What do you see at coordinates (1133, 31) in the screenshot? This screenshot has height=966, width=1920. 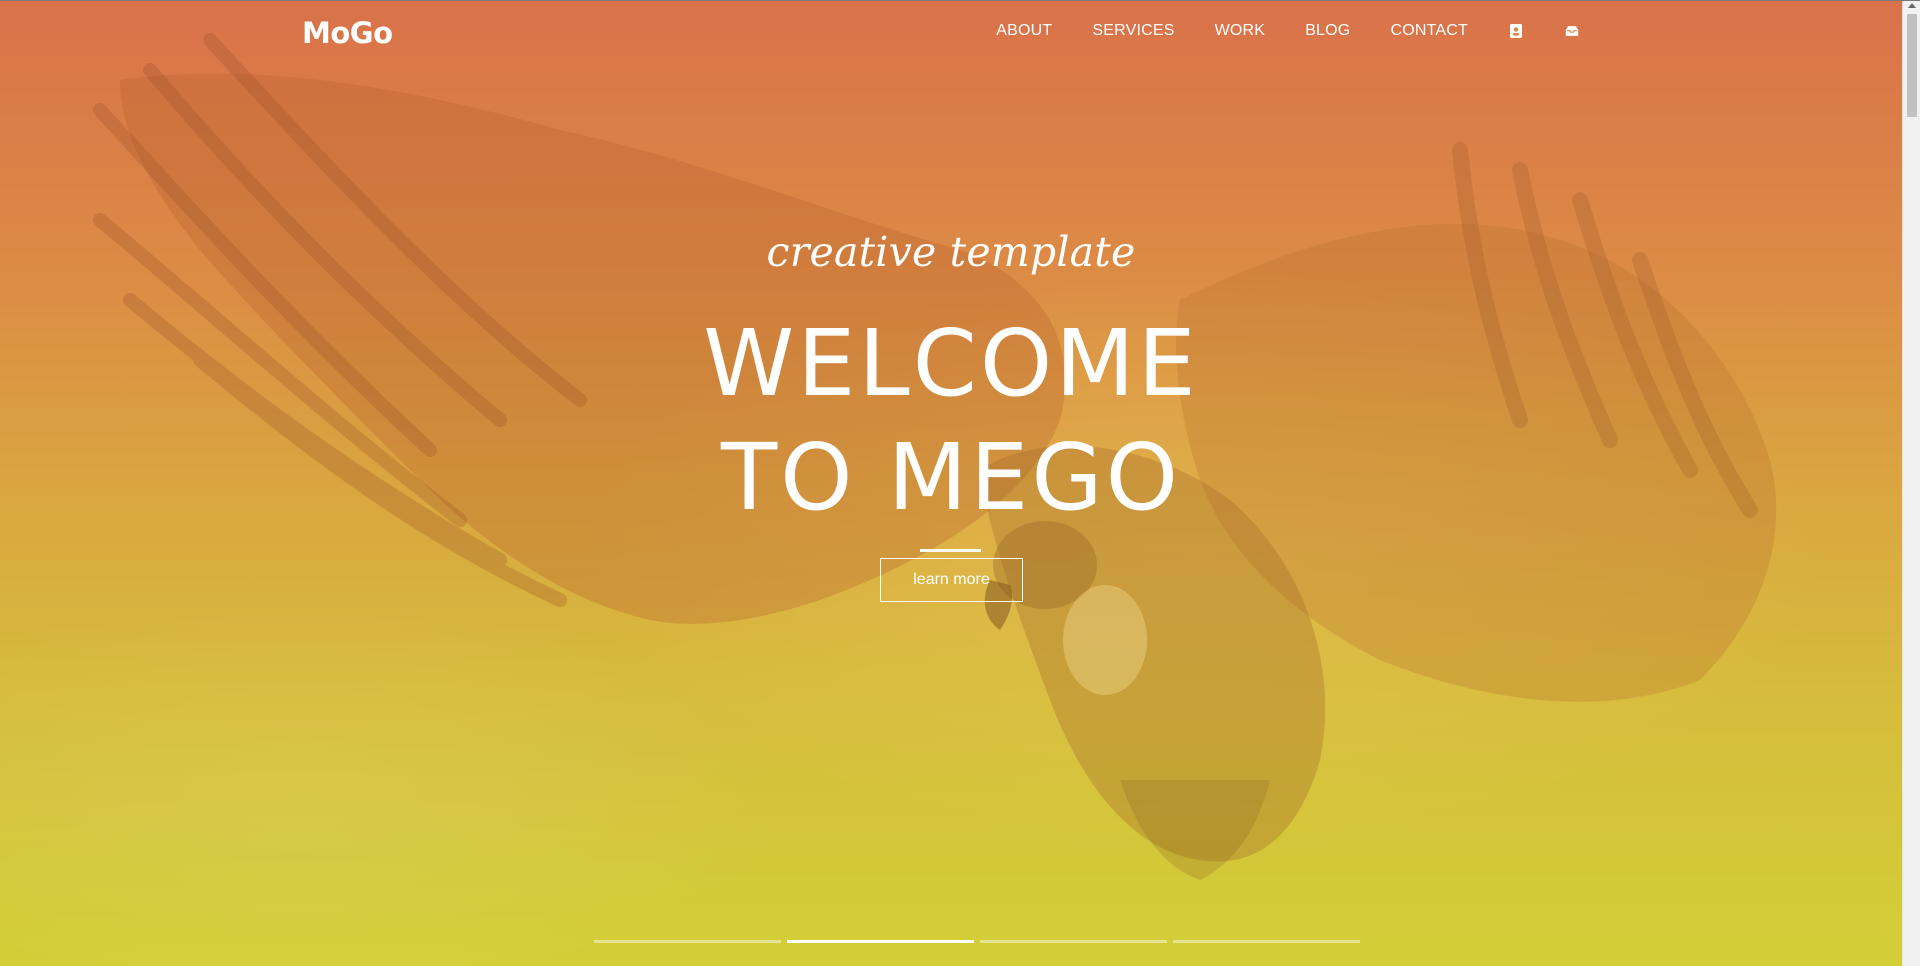 I see `nav-services: SERVICES` at bounding box center [1133, 31].